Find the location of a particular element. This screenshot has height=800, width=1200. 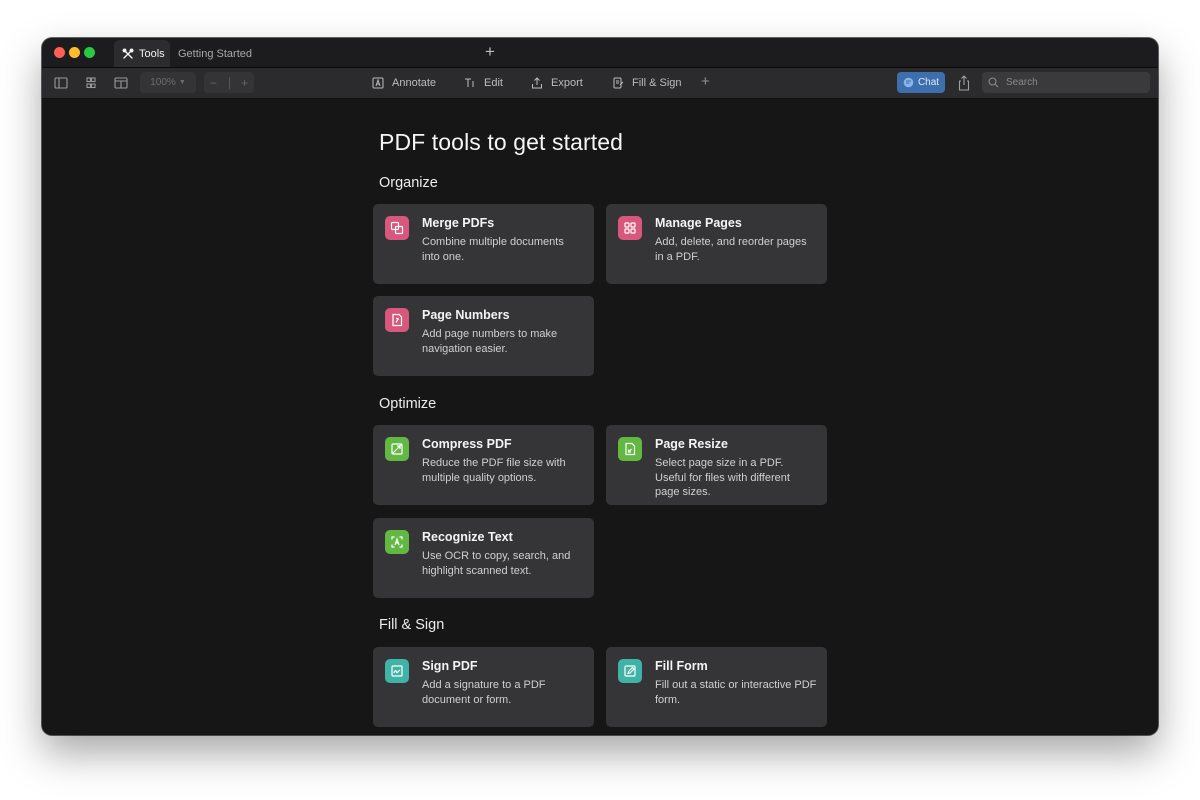

tab-tools-label: Tools is located at coordinates (152, 54).